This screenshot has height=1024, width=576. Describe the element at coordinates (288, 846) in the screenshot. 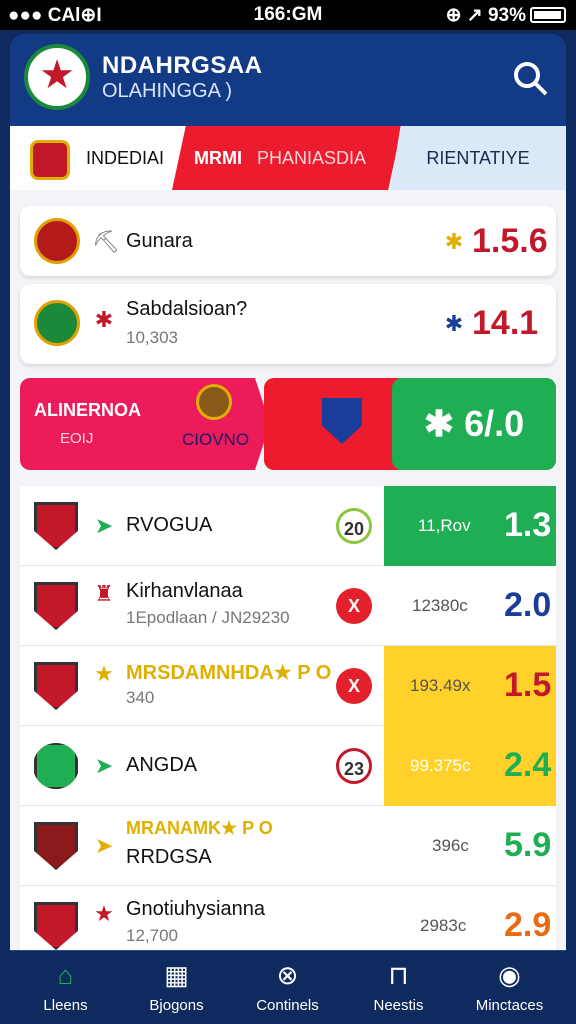

I see `match-row: ➤ MRANAMK★ P O RRDGSA 396c 5.9` at that location.